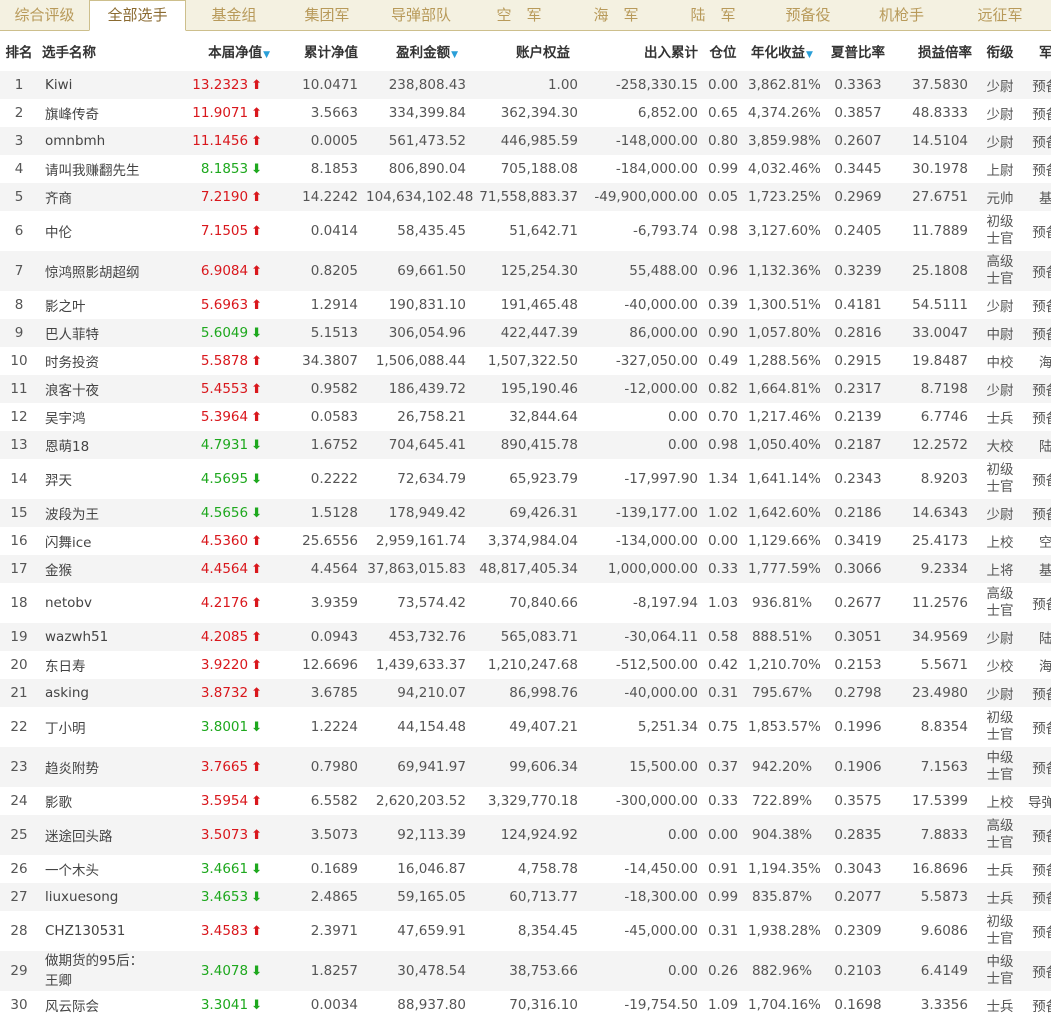 The height and width of the screenshot is (1023, 1051). I want to click on cumulative-nav: 14.2242, so click(321, 197).